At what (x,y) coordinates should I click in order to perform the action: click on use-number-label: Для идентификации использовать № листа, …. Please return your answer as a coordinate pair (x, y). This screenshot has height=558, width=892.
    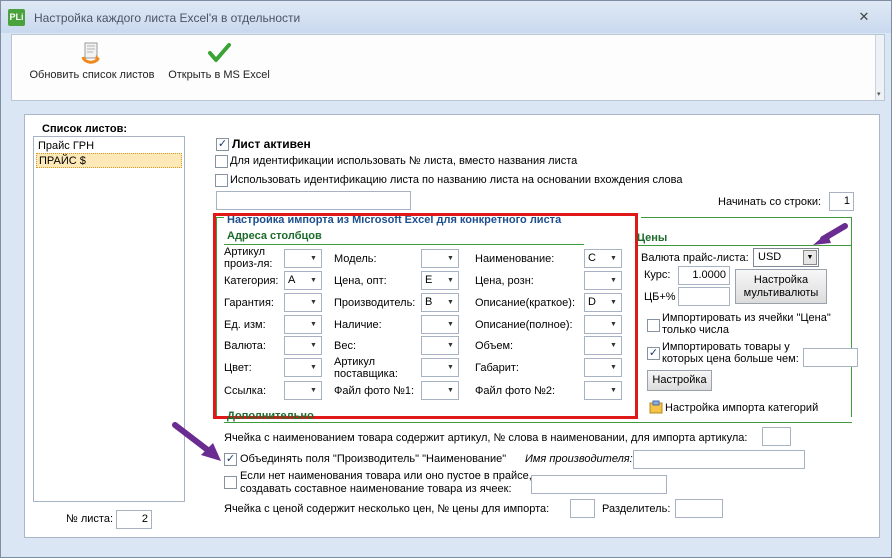
    Looking at the image, I should click on (404, 161).